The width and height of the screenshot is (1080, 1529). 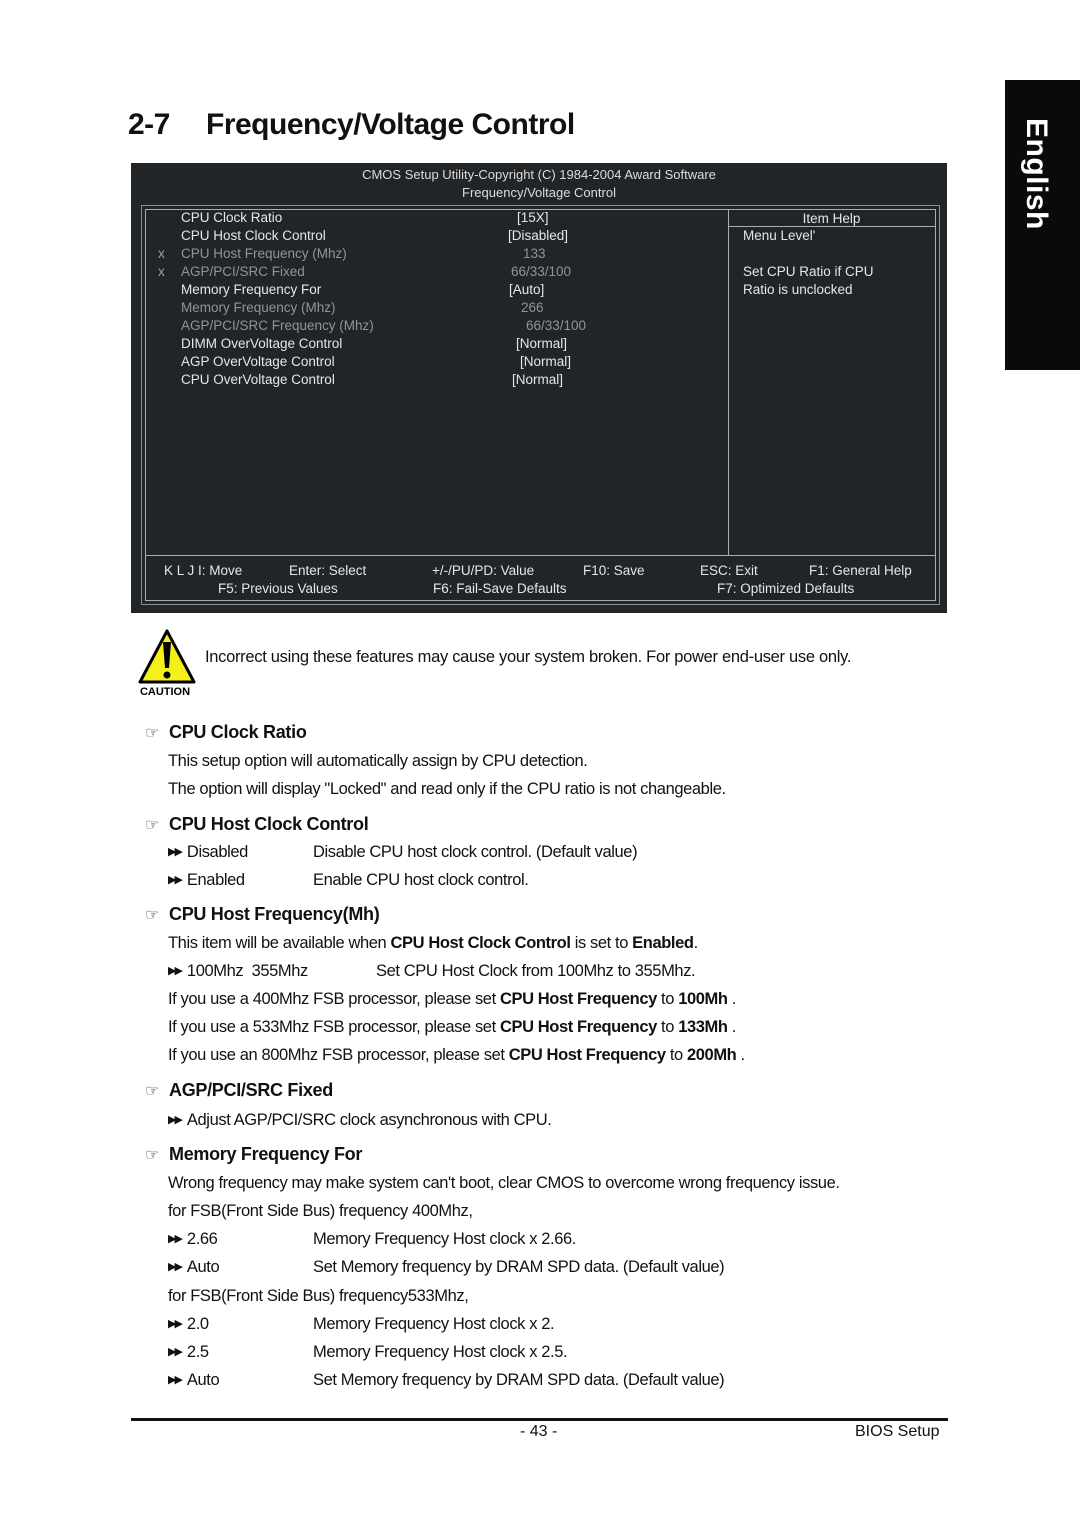 What do you see at coordinates (254, 1154) in the screenshot?
I see `section-memory-frequency-for: ☞ Memory Frequency For` at bounding box center [254, 1154].